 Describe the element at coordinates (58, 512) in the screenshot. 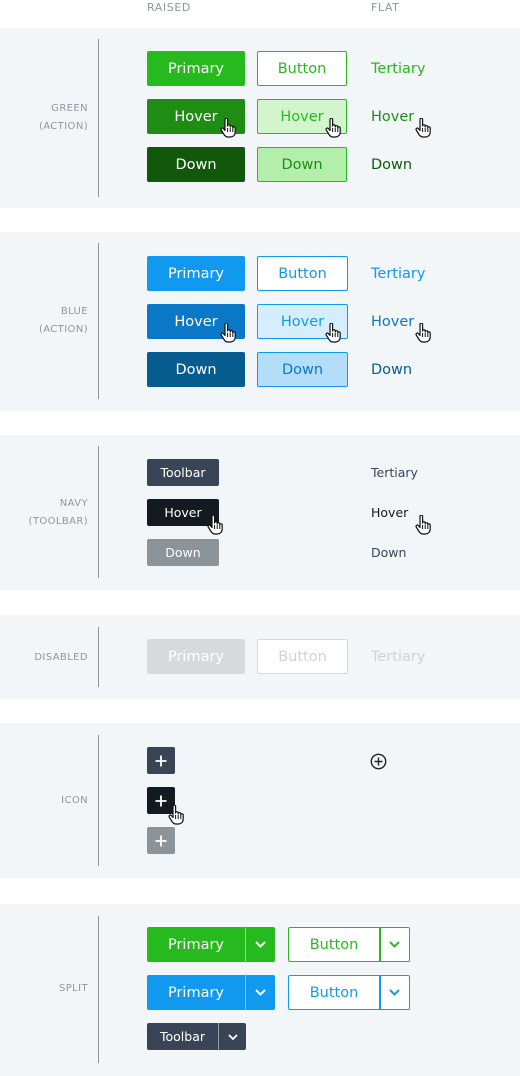

I see `navy-section-label: NAVY (TOOLBAR)` at that location.